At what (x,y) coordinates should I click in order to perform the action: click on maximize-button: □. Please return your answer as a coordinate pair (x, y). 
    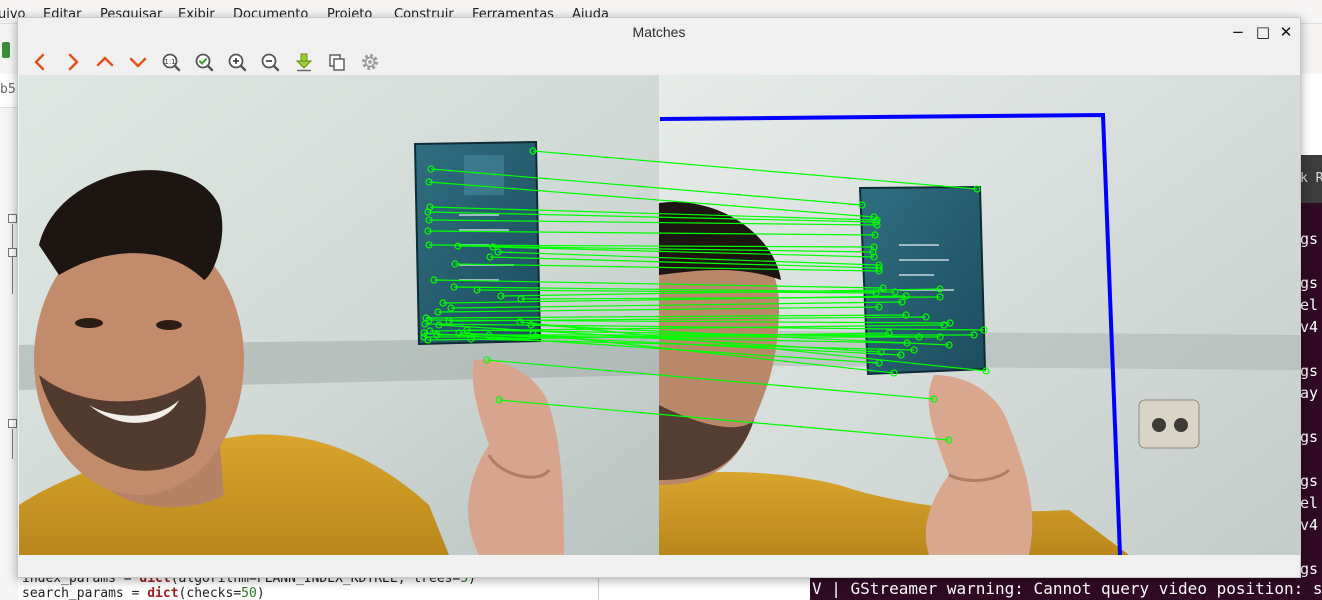
    Looking at the image, I should click on (1263, 32).